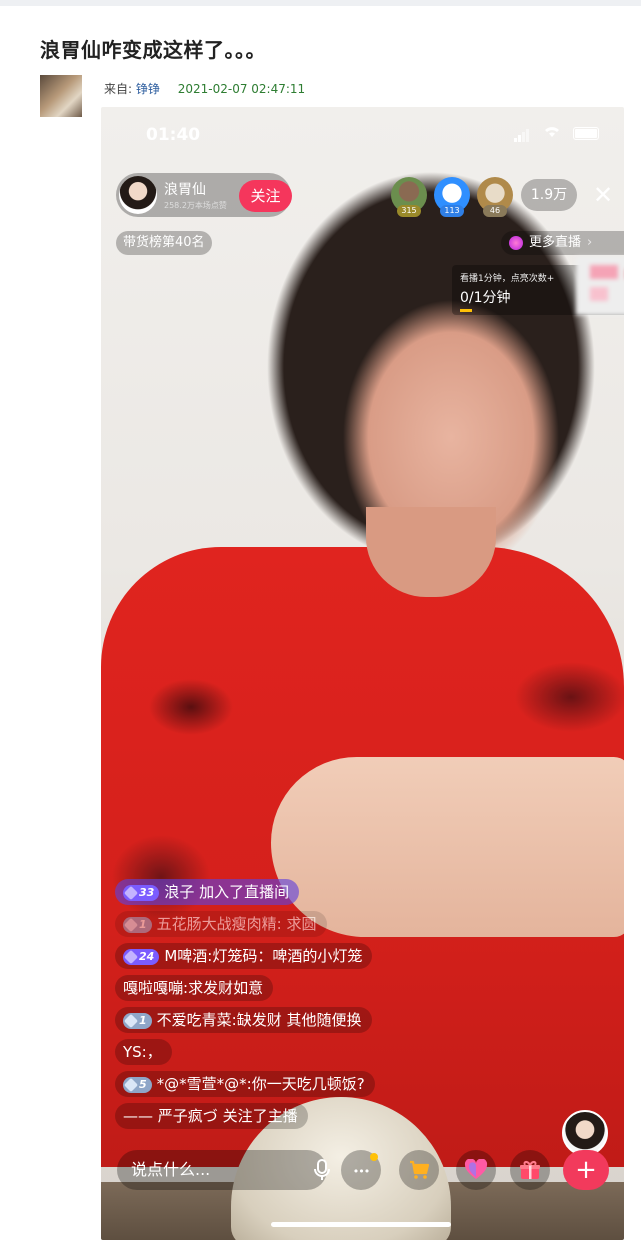  What do you see at coordinates (485, 298) in the screenshot?
I see `task-progress: 0/1分钟` at bounding box center [485, 298].